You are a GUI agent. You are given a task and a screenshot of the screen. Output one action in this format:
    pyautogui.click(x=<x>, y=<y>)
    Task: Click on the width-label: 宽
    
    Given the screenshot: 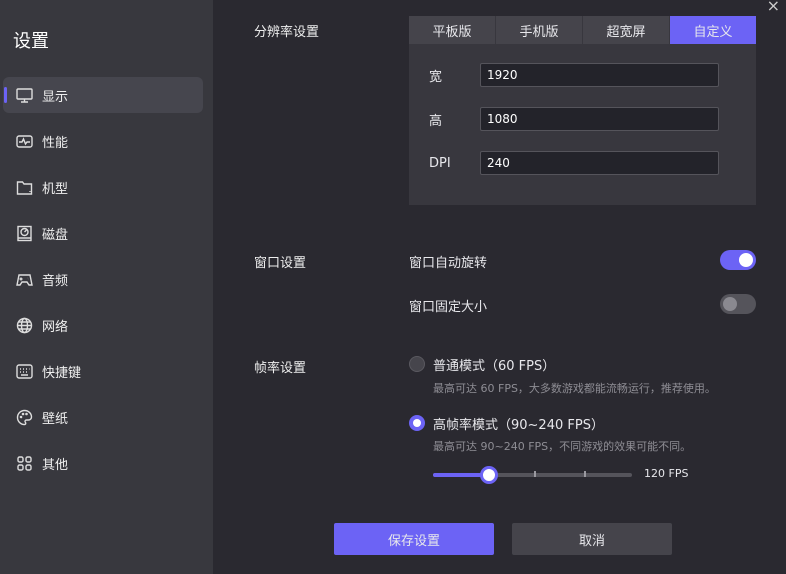 What is the action you would take?
    pyautogui.click(x=436, y=77)
    